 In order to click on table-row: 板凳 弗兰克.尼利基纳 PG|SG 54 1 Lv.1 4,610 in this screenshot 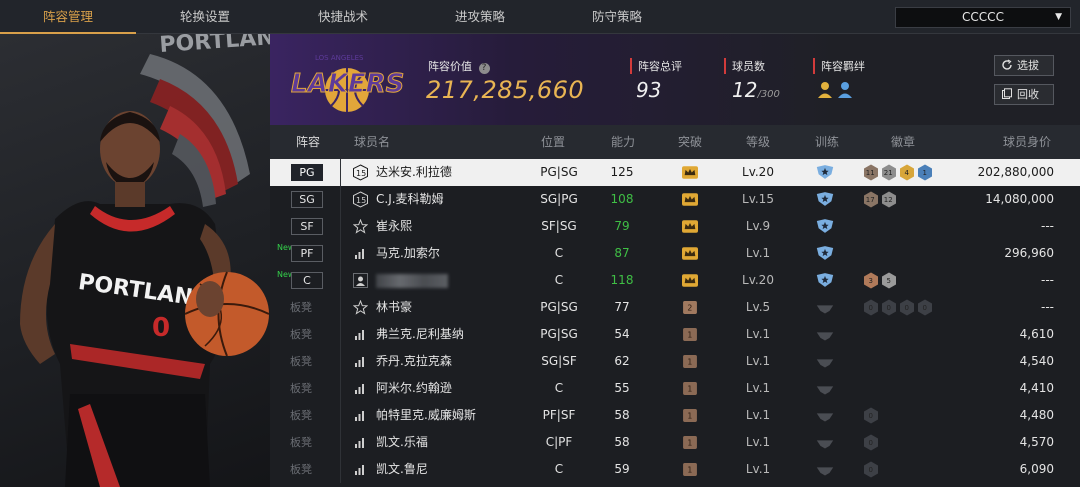, I will do `click(675, 334)`.